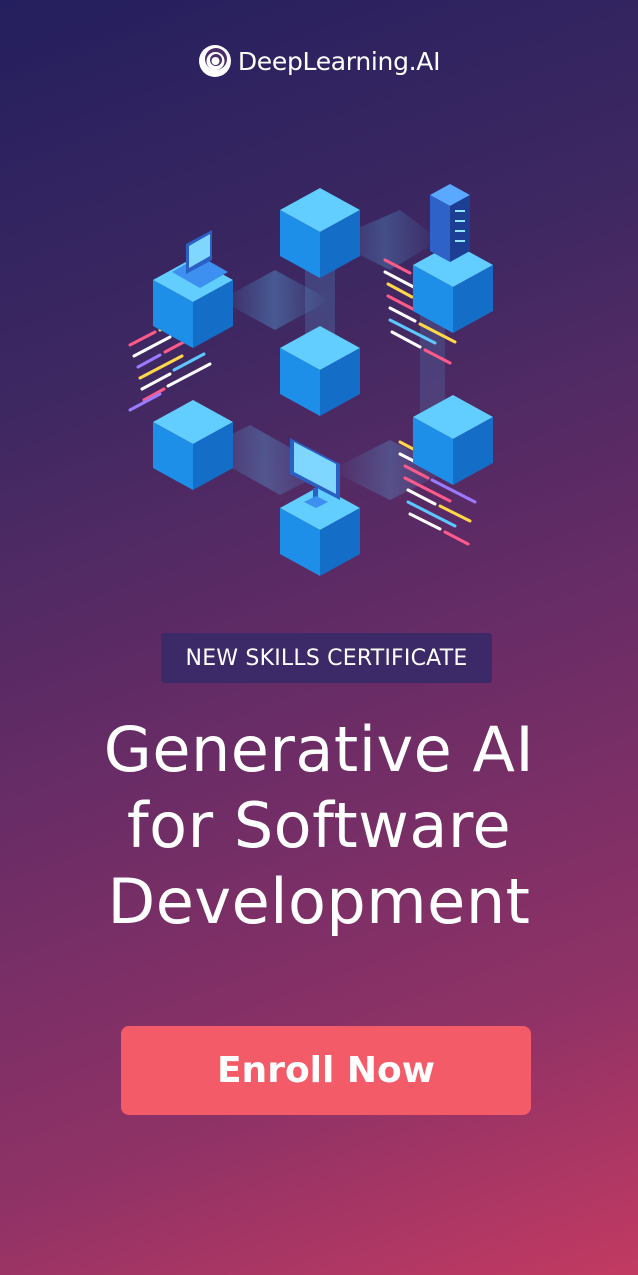 This screenshot has height=1275, width=638. I want to click on brand-name: DeepLearning.AI, so click(339, 61).